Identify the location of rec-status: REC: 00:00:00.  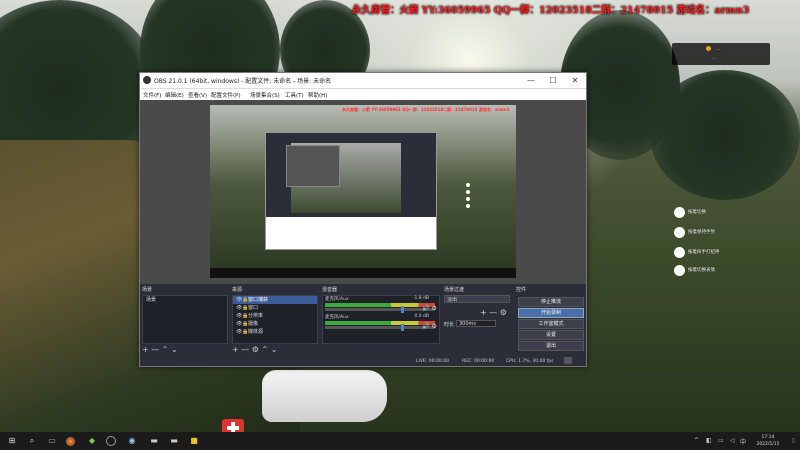
(478, 361).